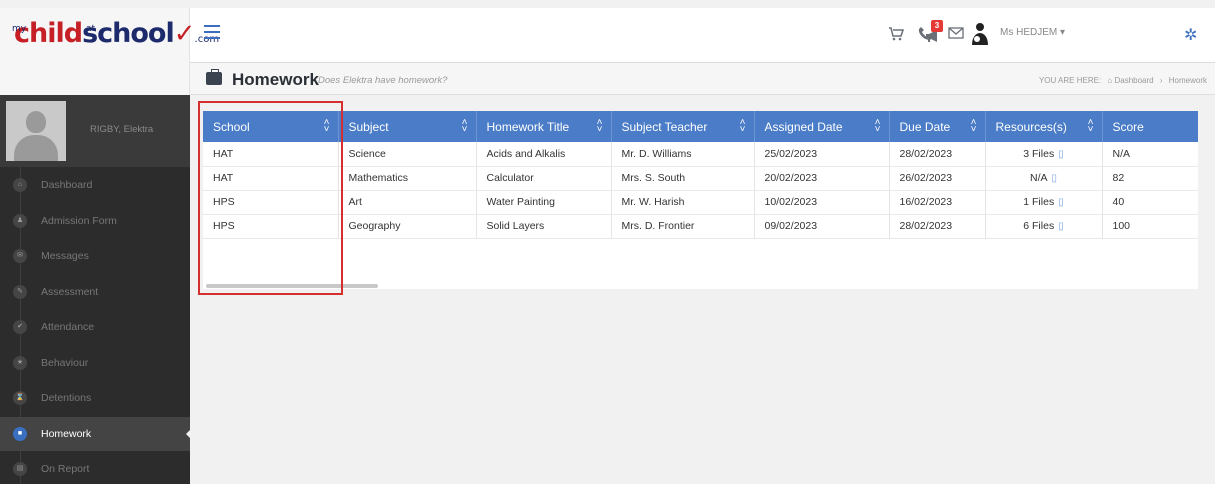 The height and width of the screenshot is (486, 1215). I want to click on column-header-label: Assigned Date, so click(803, 126).